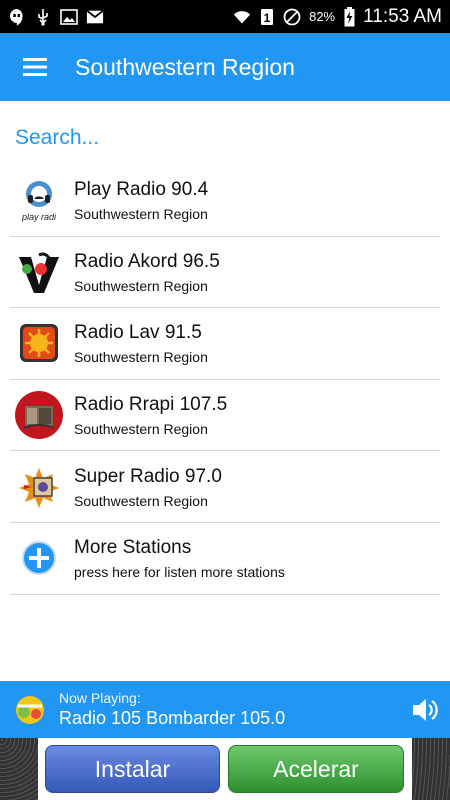 This screenshot has height=800, width=450. I want to click on volume-button, so click(425, 709).